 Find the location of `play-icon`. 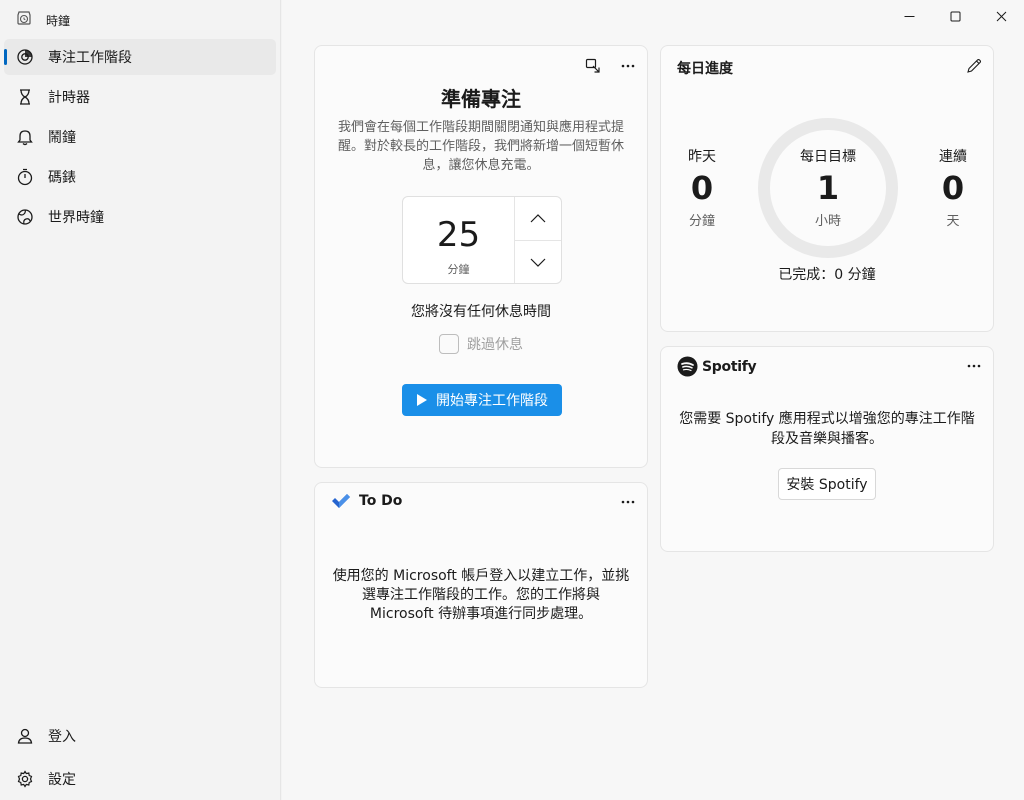

play-icon is located at coordinates (422, 400).